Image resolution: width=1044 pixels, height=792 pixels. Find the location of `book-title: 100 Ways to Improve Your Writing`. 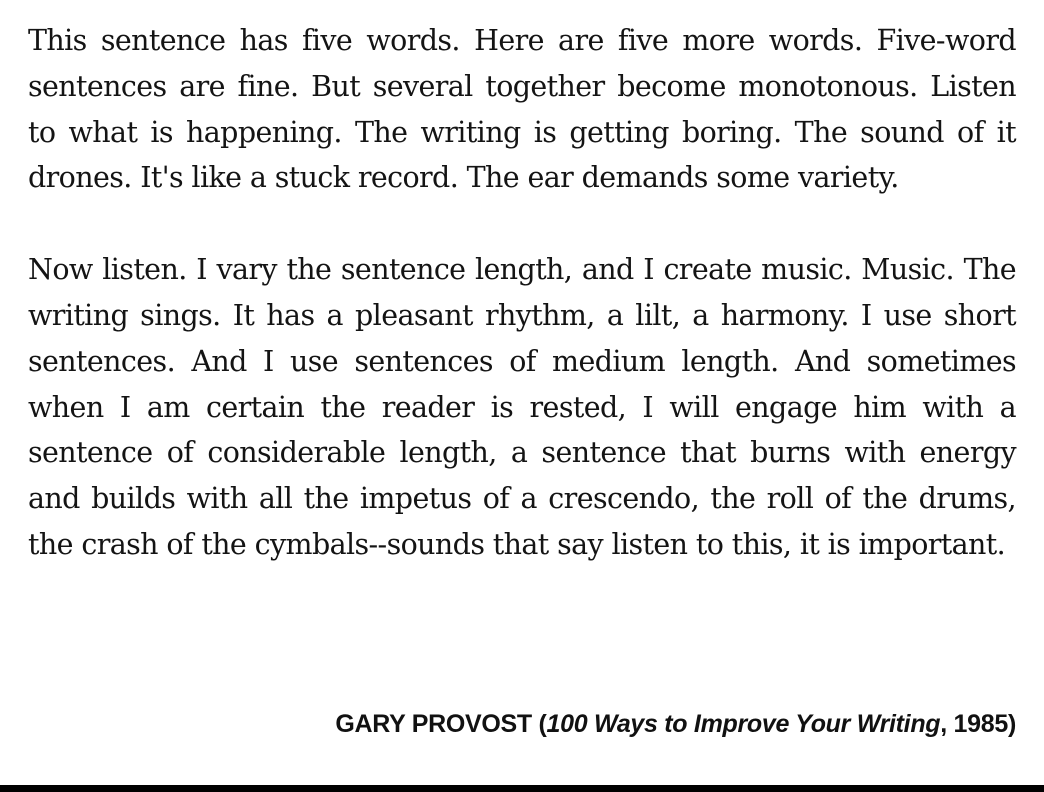

book-title: 100 Ways to Improve Your Writing is located at coordinates (743, 724).